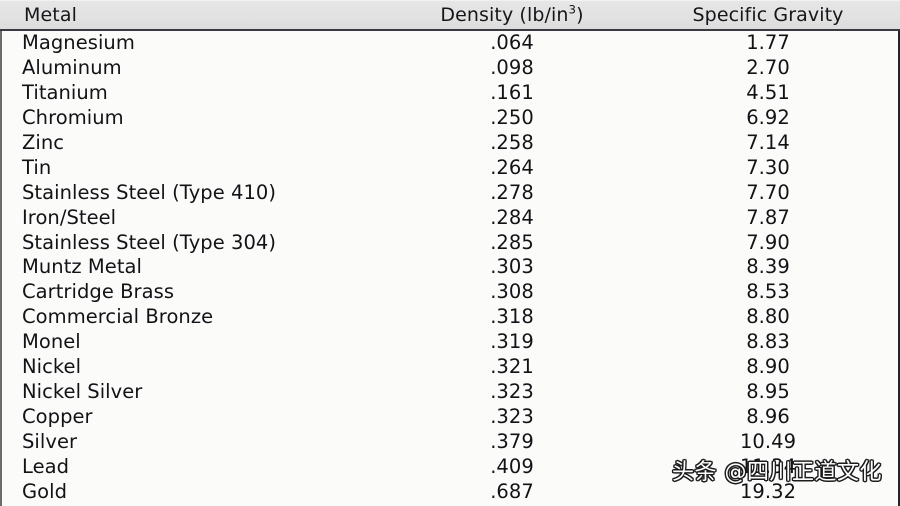 Image resolution: width=900 pixels, height=506 pixels. Describe the element at coordinates (512, 491) in the screenshot. I see `cell-density: .687` at that location.